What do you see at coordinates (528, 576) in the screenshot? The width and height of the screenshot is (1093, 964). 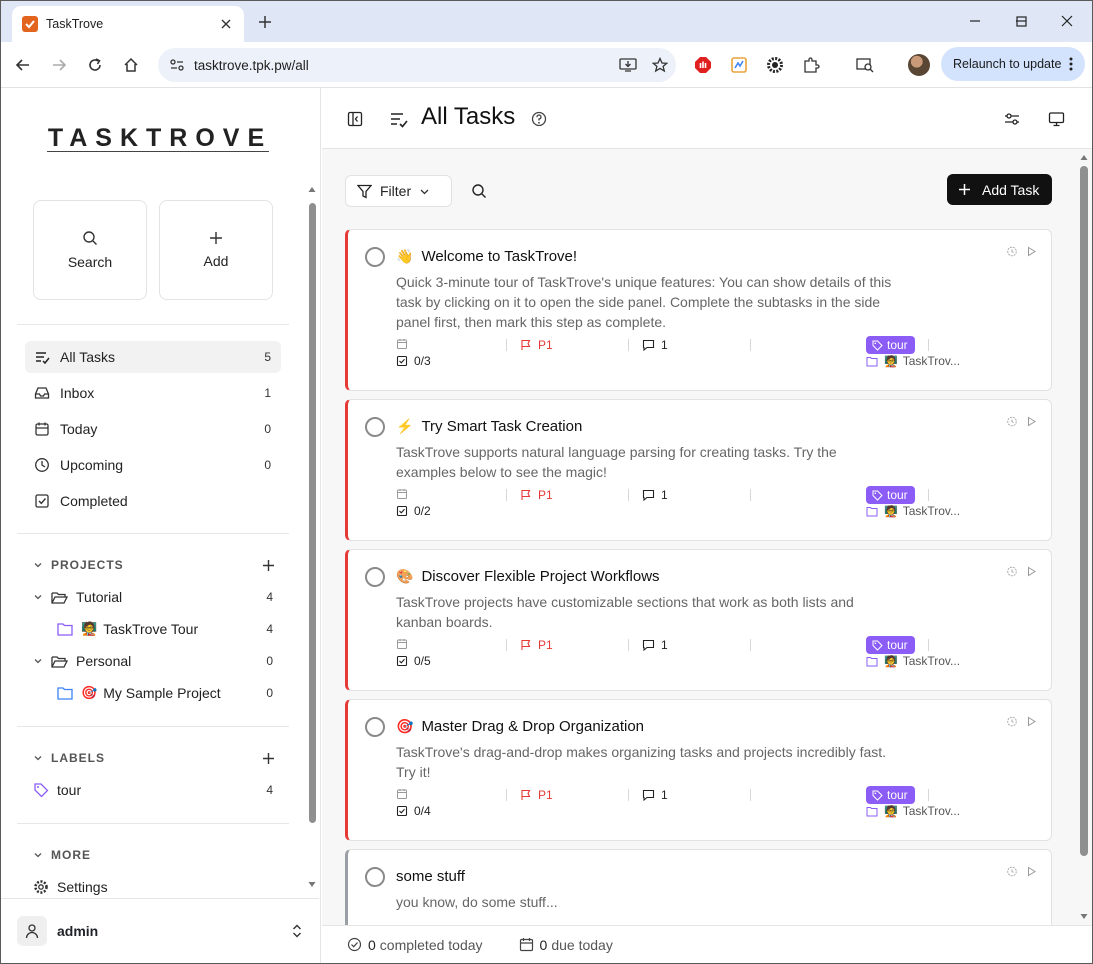 I see `task-title: 🎨 Discover Flexible Project Workflows` at bounding box center [528, 576].